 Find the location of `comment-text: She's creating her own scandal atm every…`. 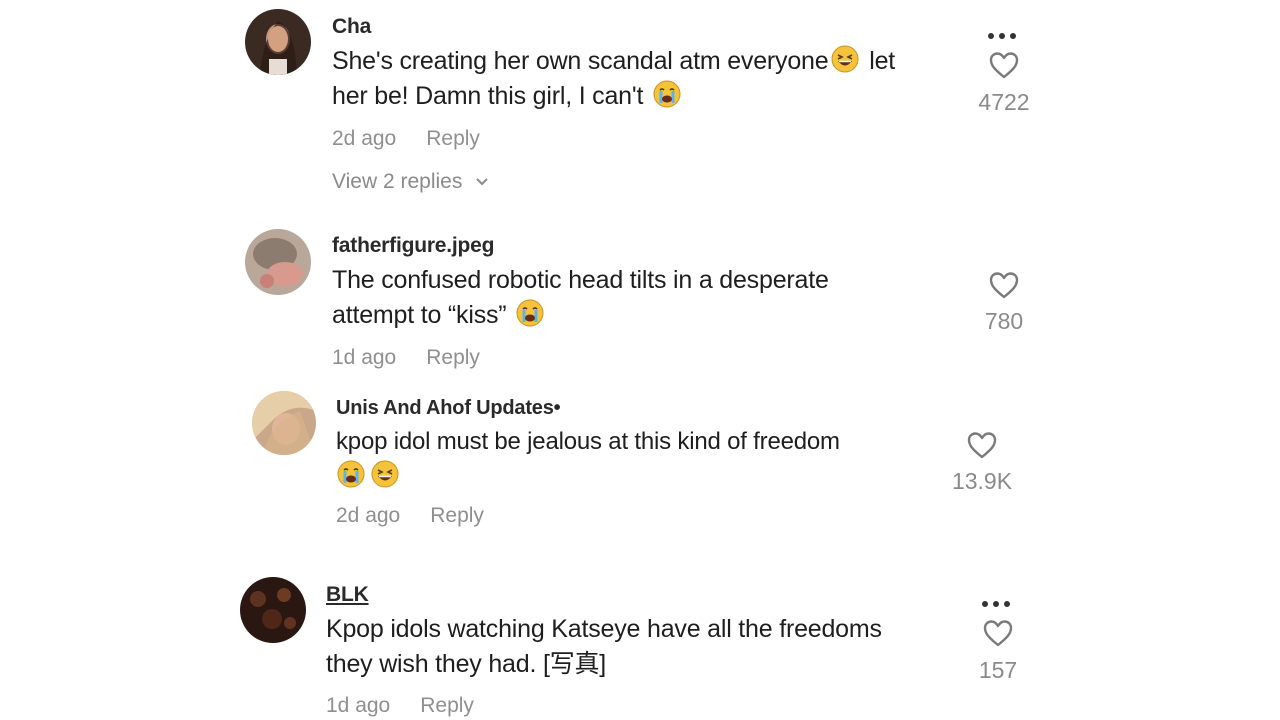

comment-text: She's creating her own scandal atm every… is located at coordinates (613, 79).